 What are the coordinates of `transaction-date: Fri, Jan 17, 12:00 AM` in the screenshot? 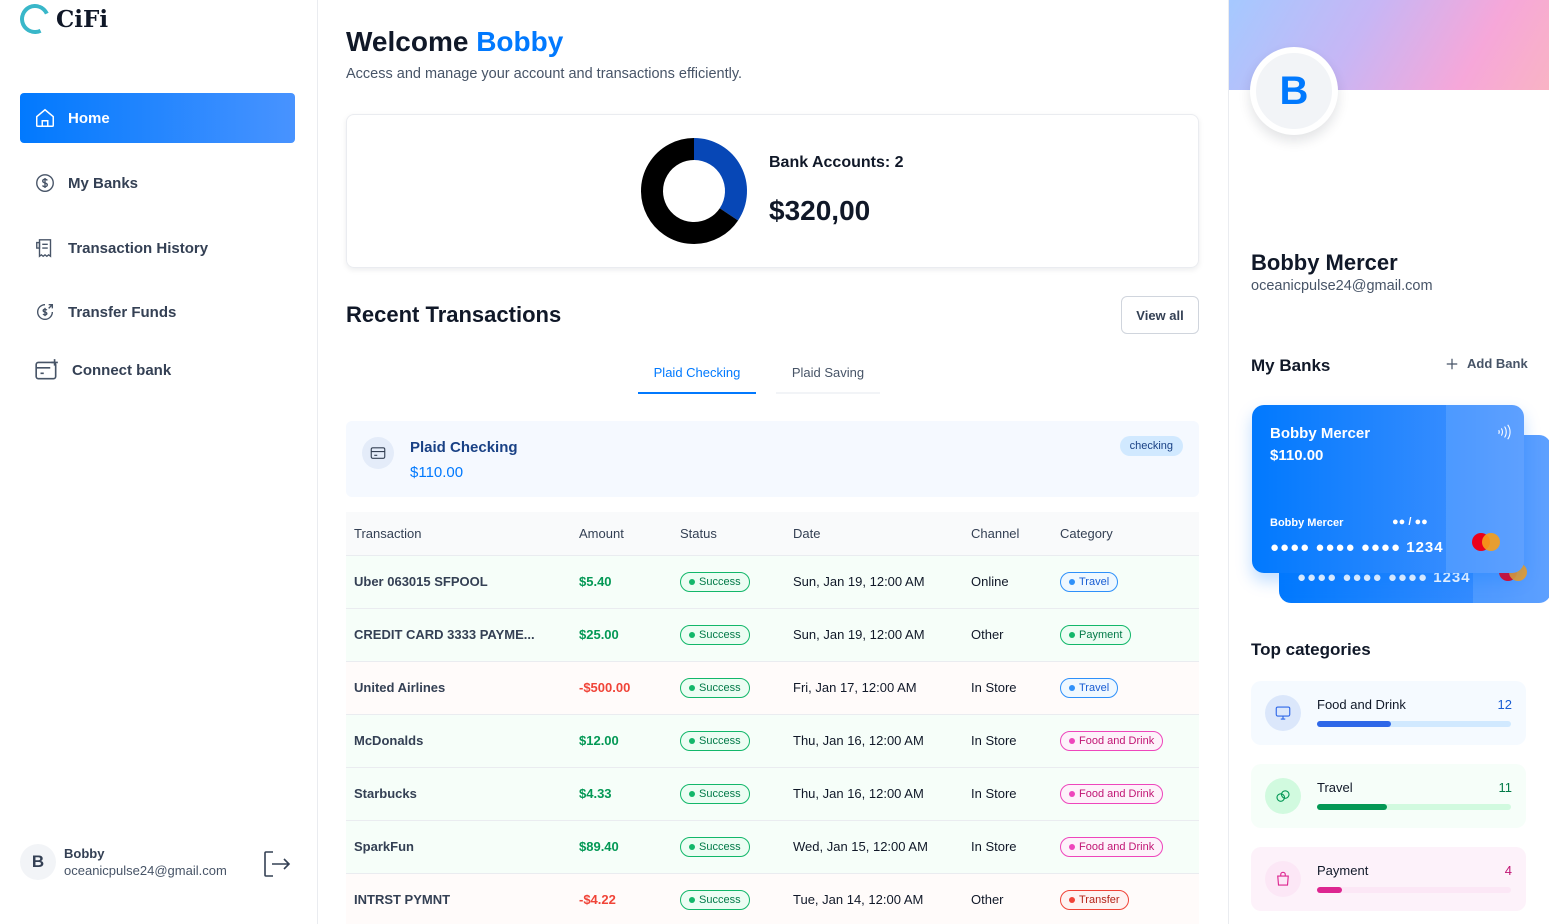 It's located at (855, 687).